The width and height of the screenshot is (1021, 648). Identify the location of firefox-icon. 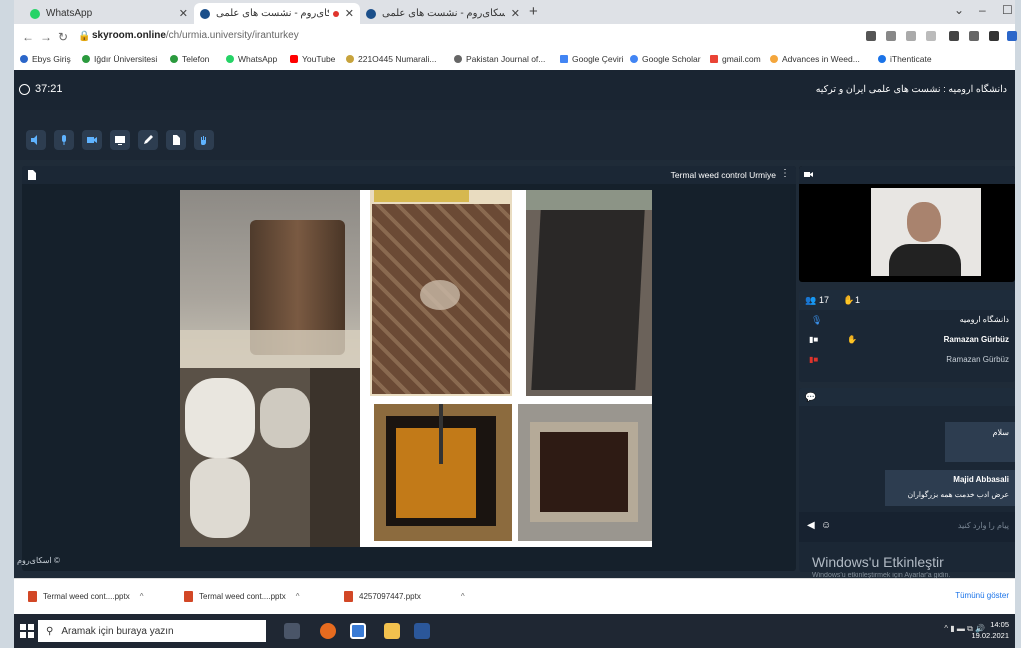
(328, 631).